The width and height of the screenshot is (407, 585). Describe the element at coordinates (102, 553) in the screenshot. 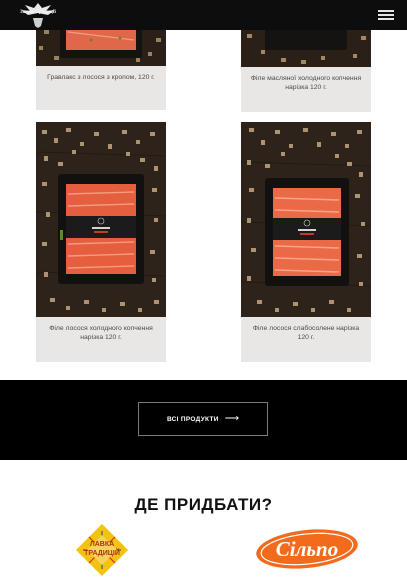

I see `store-name-line2: ТРАДИЦІЙ` at that location.